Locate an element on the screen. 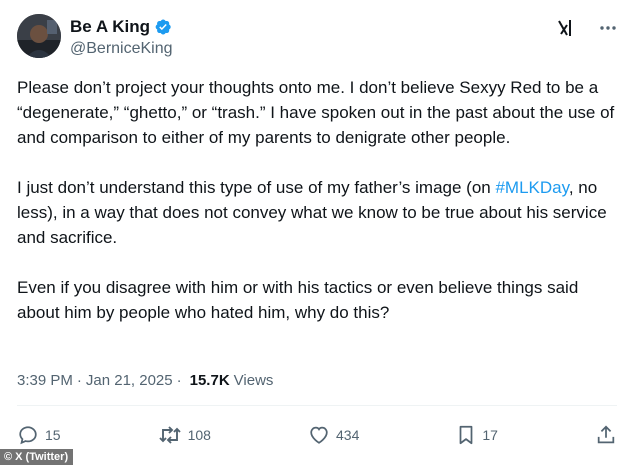 The image size is (634, 465). avatar is located at coordinates (39, 36).